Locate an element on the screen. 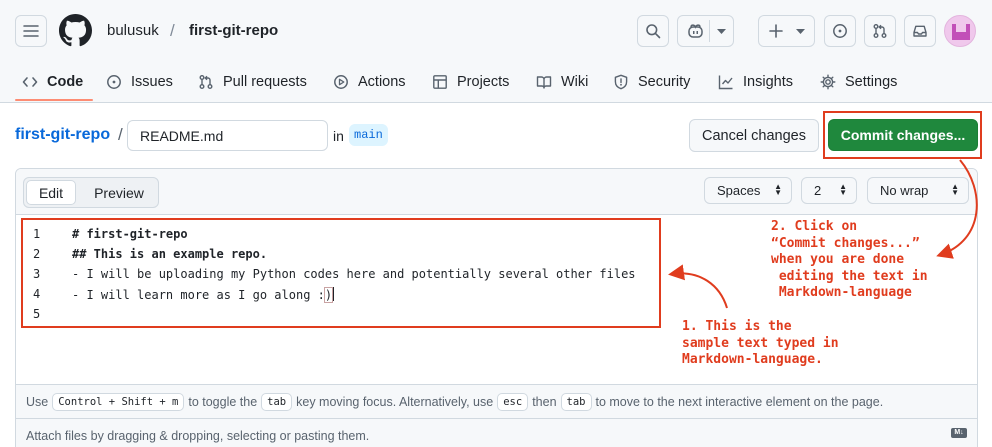 This screenshot has height=447, width=992. repo-name-link: first-git-repo is located at coordinates (233, 30).